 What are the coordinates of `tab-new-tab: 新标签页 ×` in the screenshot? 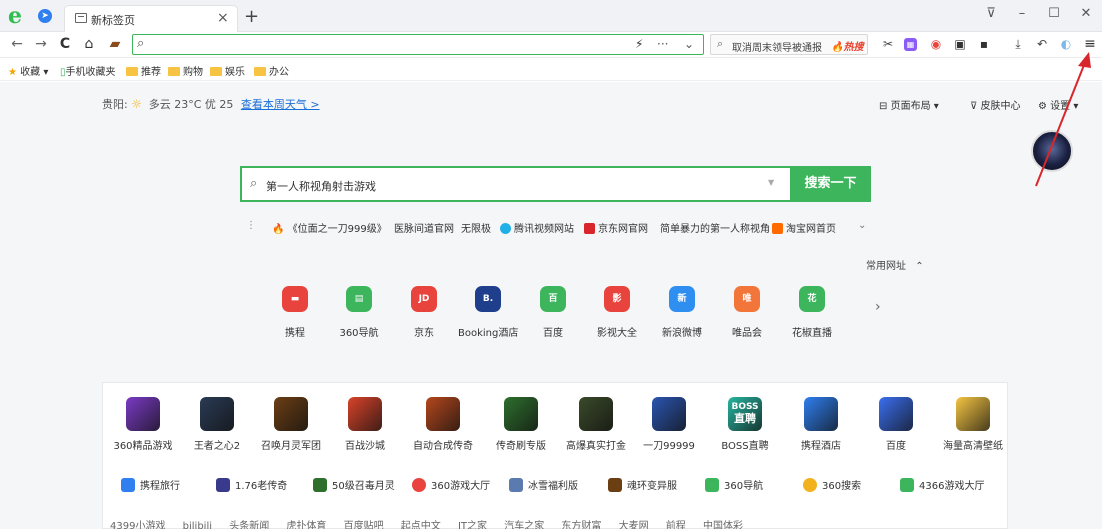 It's located at (151, 18).